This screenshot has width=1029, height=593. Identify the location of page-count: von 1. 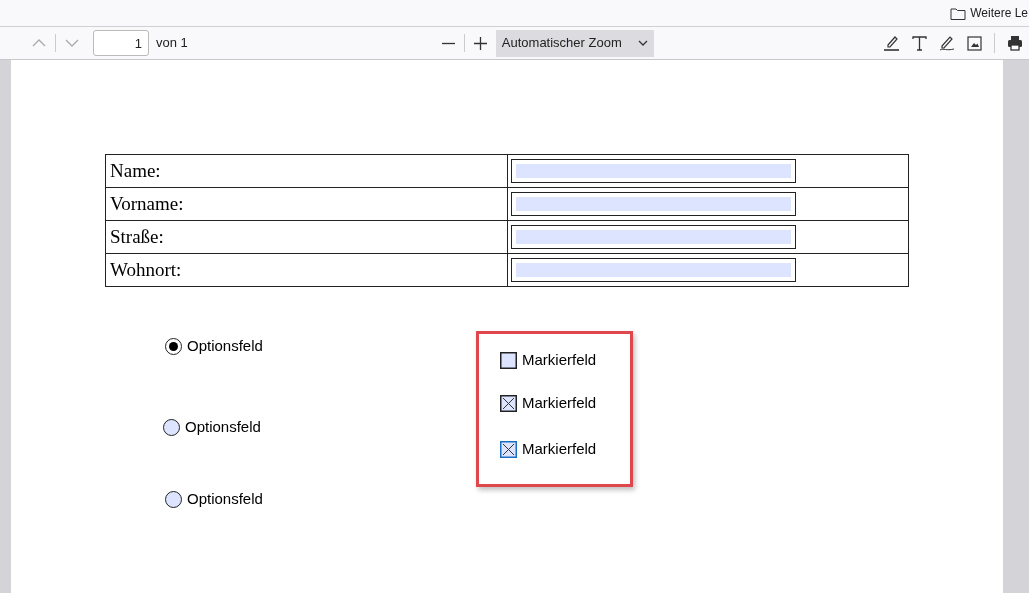
(172, 43).